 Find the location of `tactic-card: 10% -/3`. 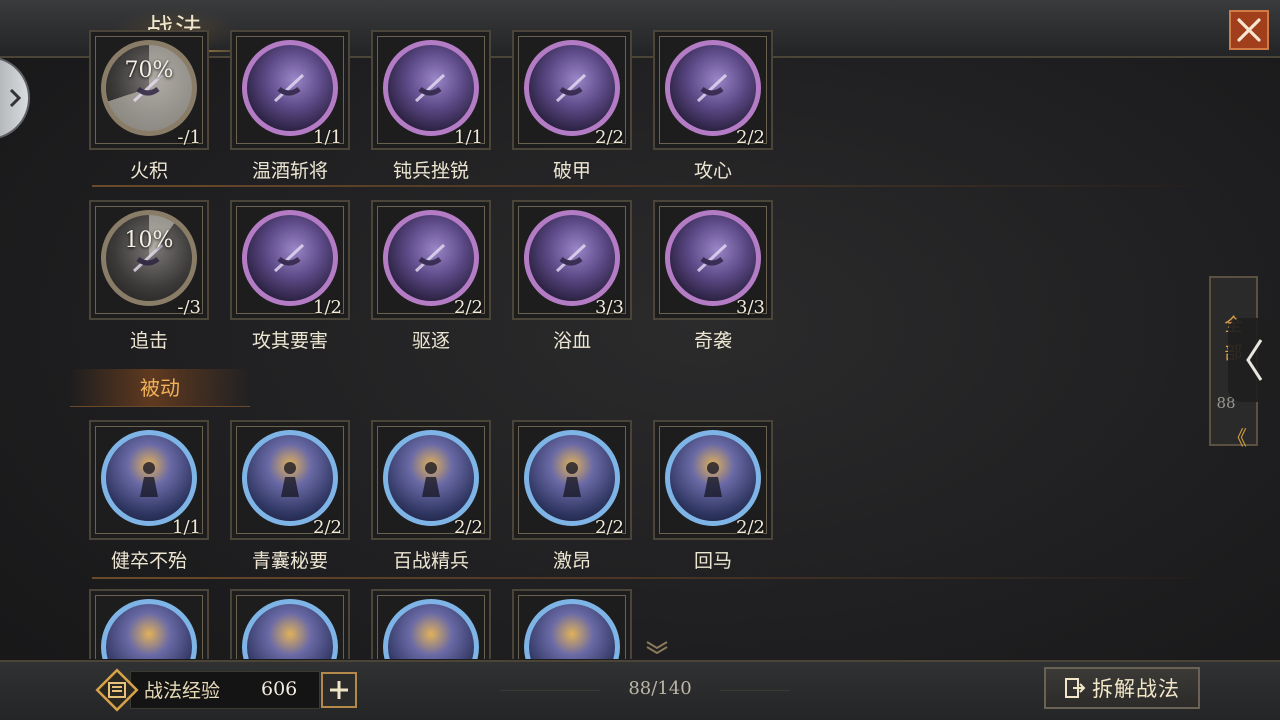

tactic-card: 10% -/3 is located at coordinates (149, 260).